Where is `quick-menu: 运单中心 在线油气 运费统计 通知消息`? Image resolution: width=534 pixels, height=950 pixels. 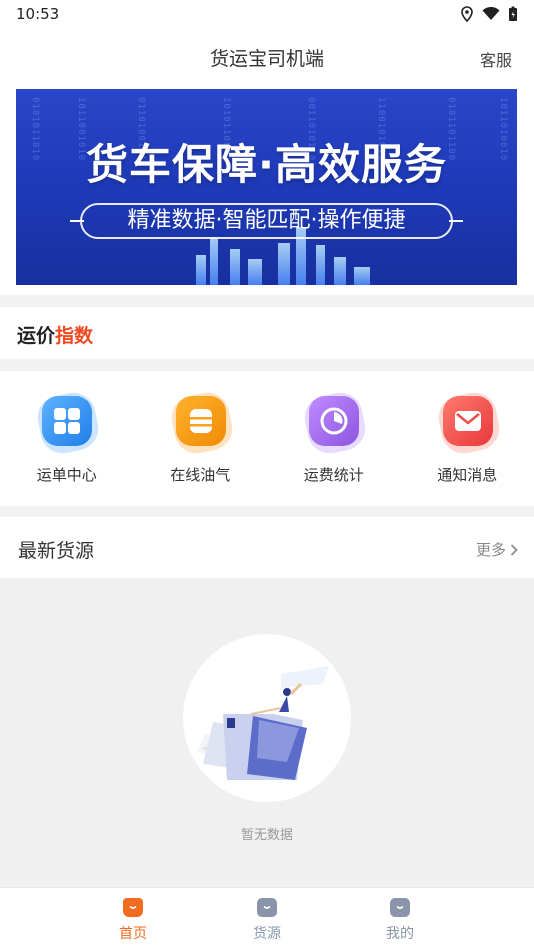 quick-menu: 运单中心 在线油气 运费统计 通知消息 is located at coordinates (267, 438).